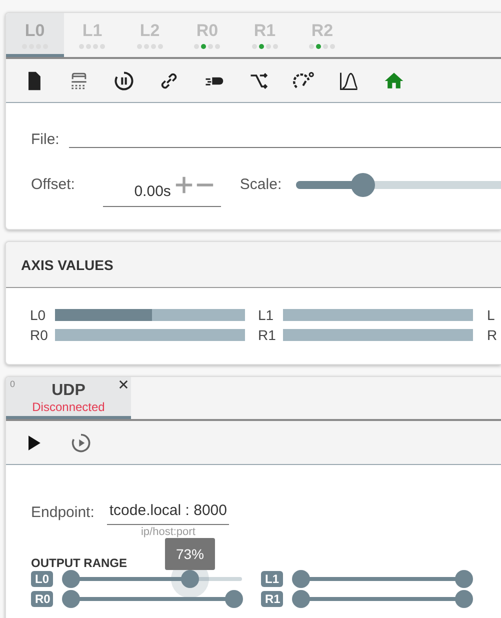 This screenshot has height=618, width=501. Describe the element at coordinates (272, 579) in the screenshot. I see `axis-chip: L1` at that location.